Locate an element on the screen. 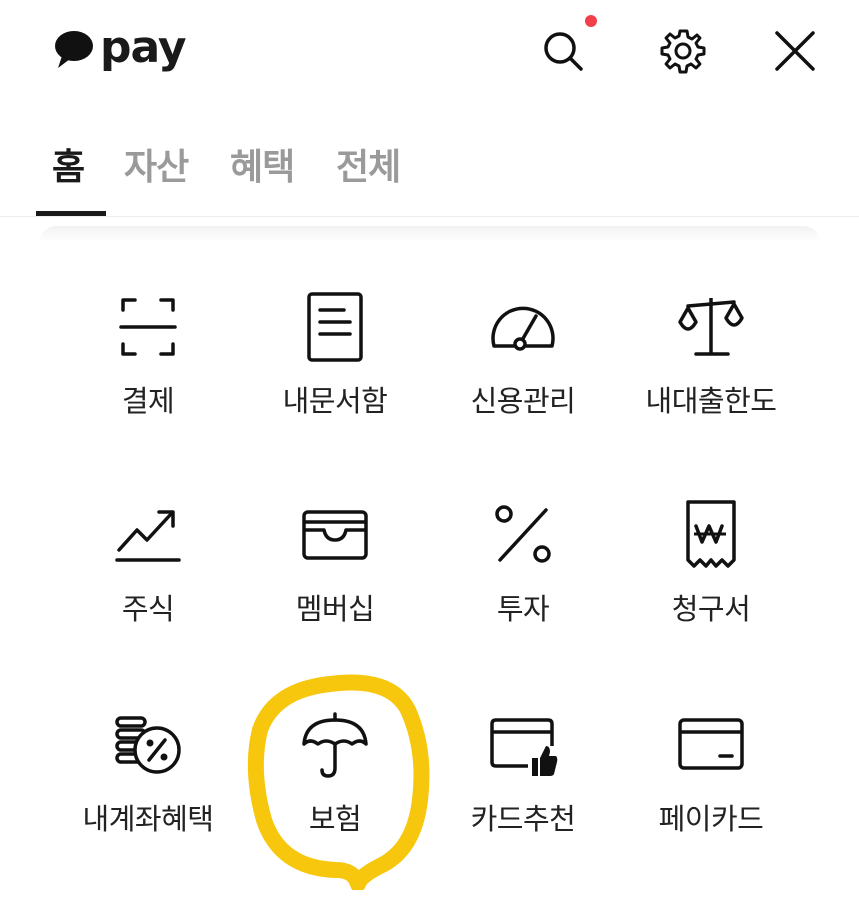 This screenshot has height=922, width=859. menu-item-label: 카드추천 is located at coordinates (523, 819).